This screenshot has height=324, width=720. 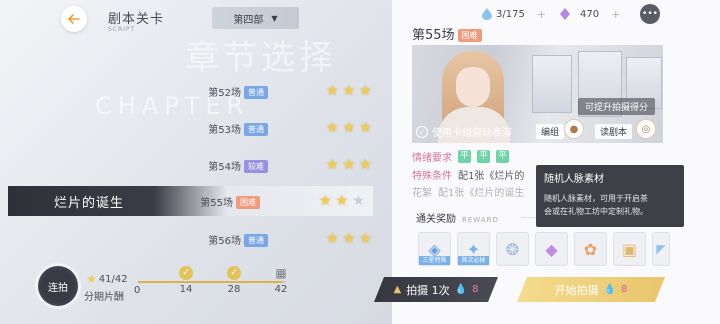 I want to click on progress-track, so click(x=212, y=282).